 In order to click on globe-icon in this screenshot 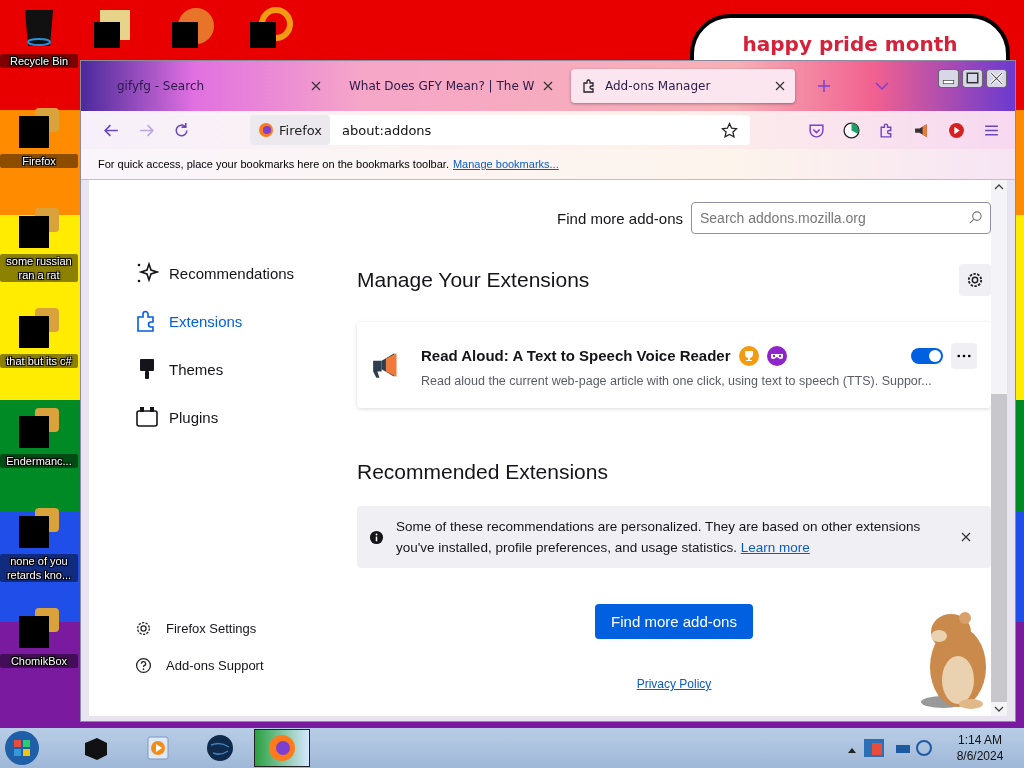, I will do `click(220, 748)`.